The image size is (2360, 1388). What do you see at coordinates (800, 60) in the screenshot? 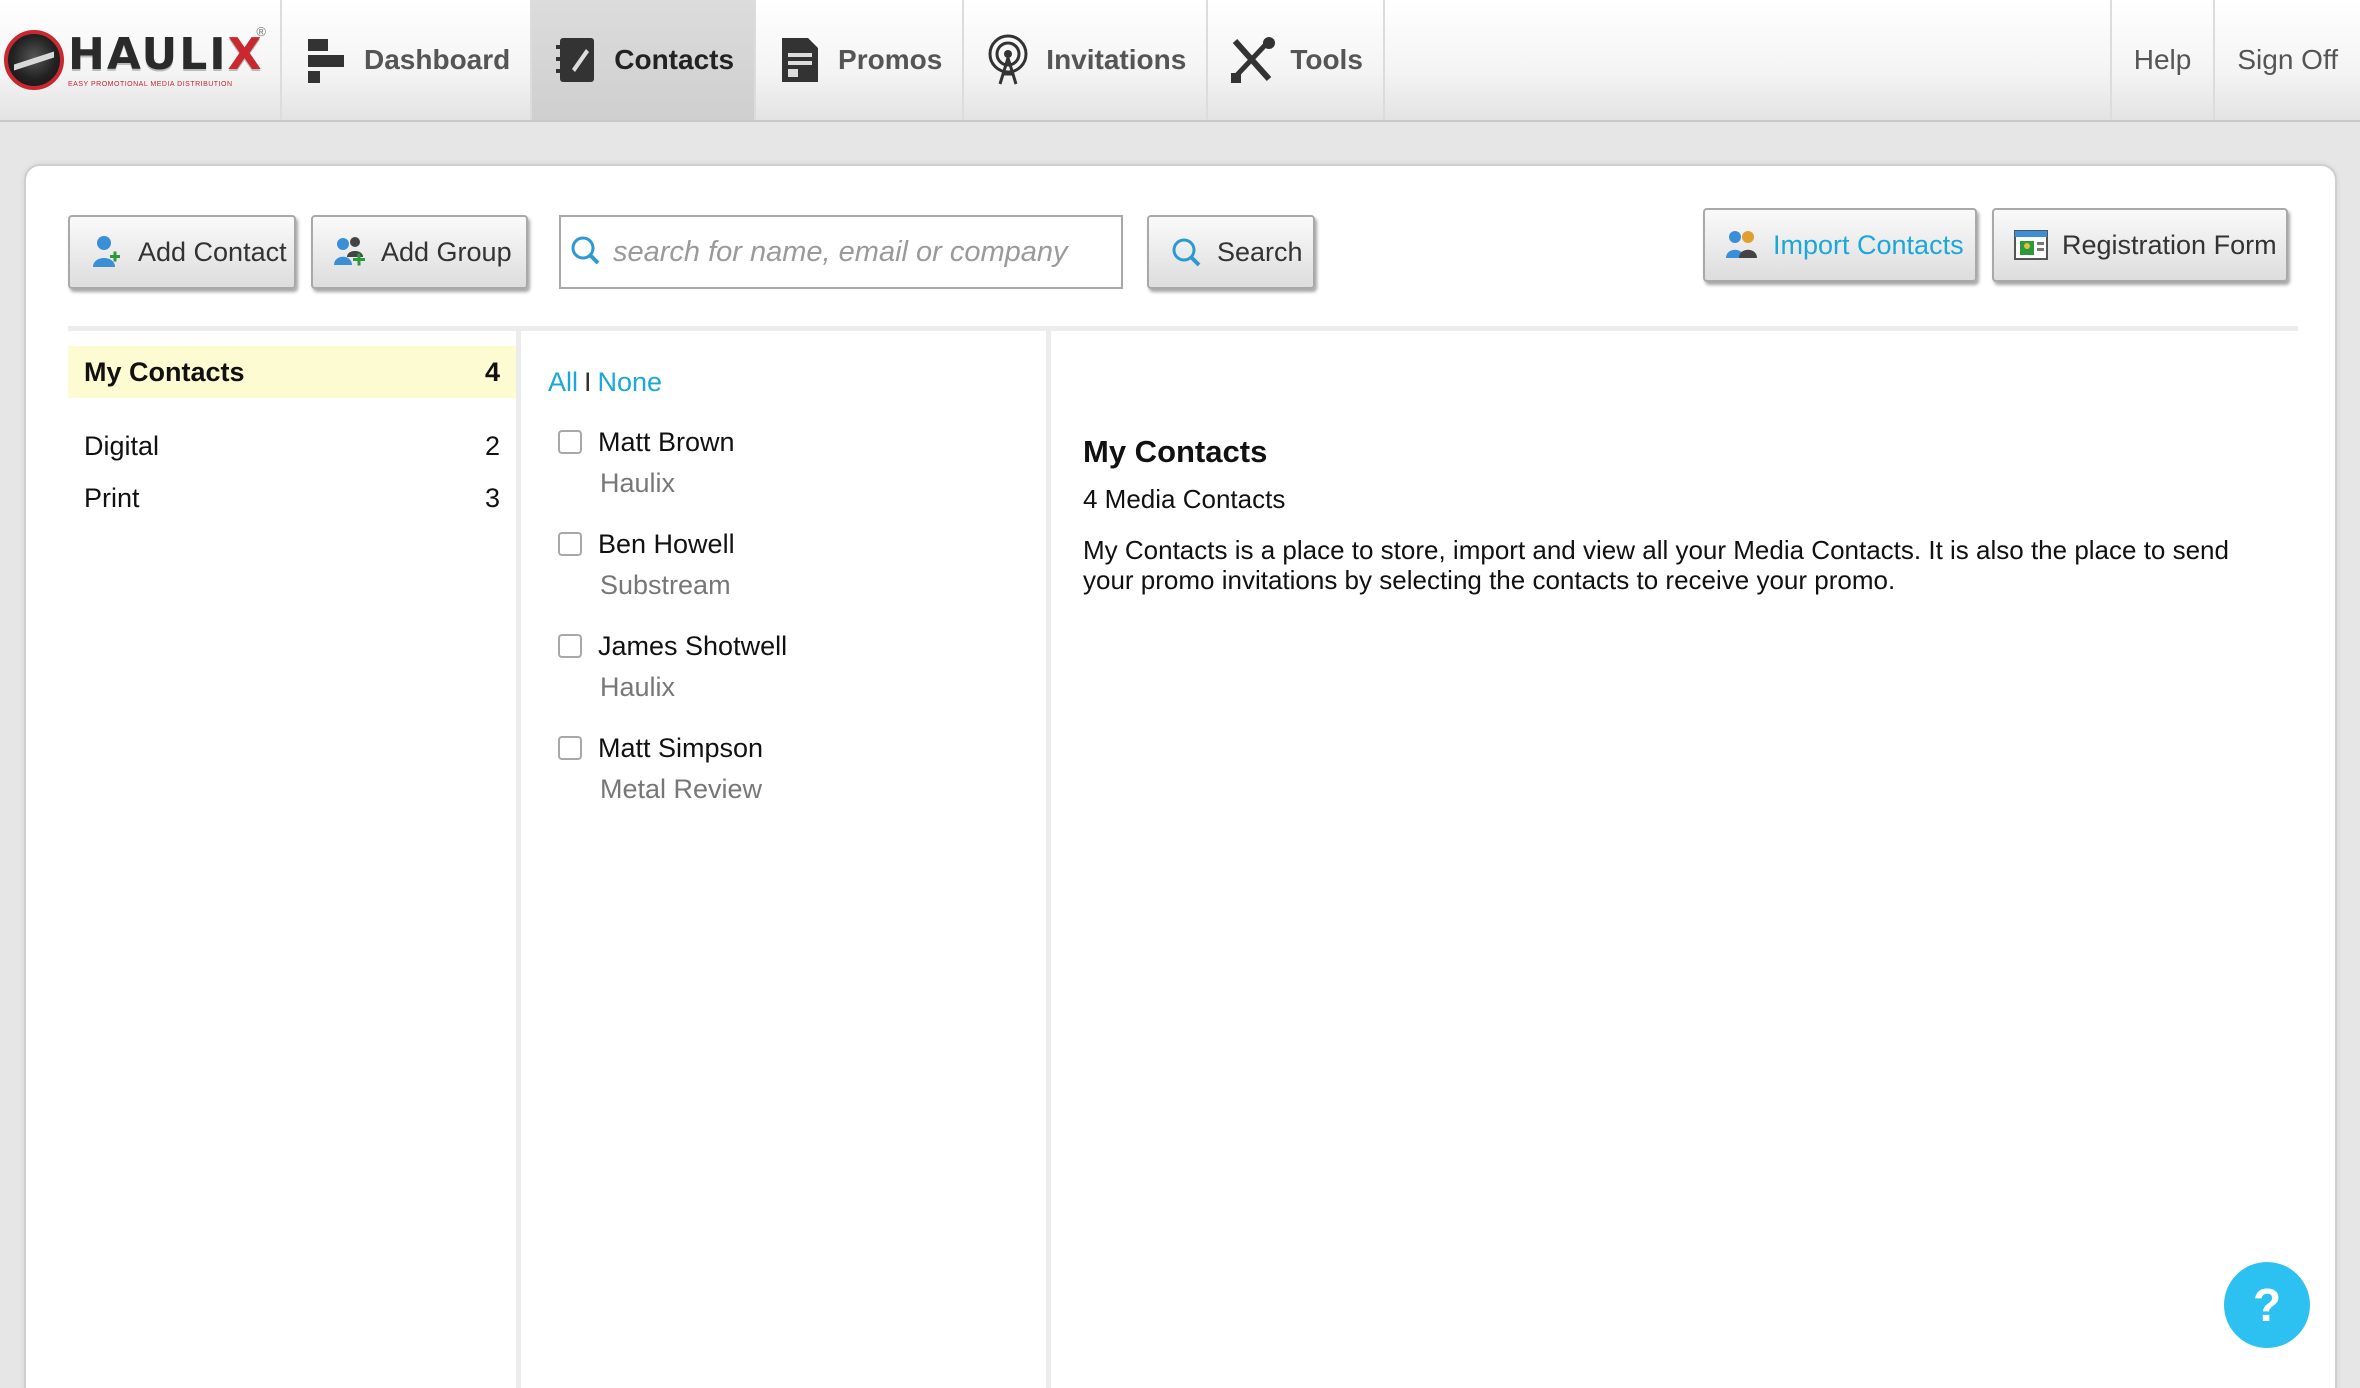
I see `promos-icon` at bounding box center [800, 60].